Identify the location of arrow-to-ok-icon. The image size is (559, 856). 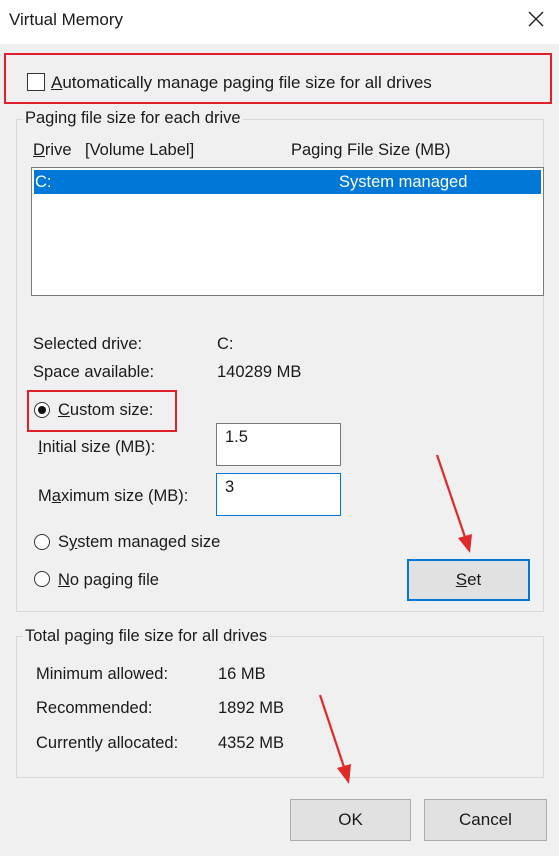
(334, 739).